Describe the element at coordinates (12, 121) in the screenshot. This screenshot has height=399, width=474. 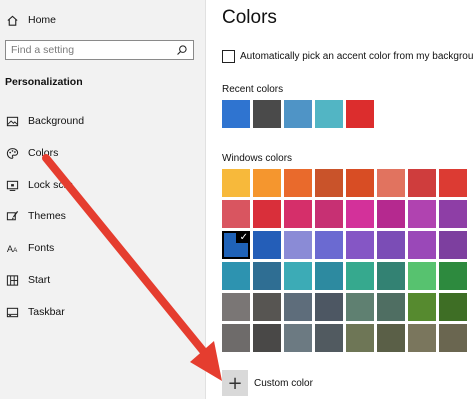
I see `image-icon` at that location.